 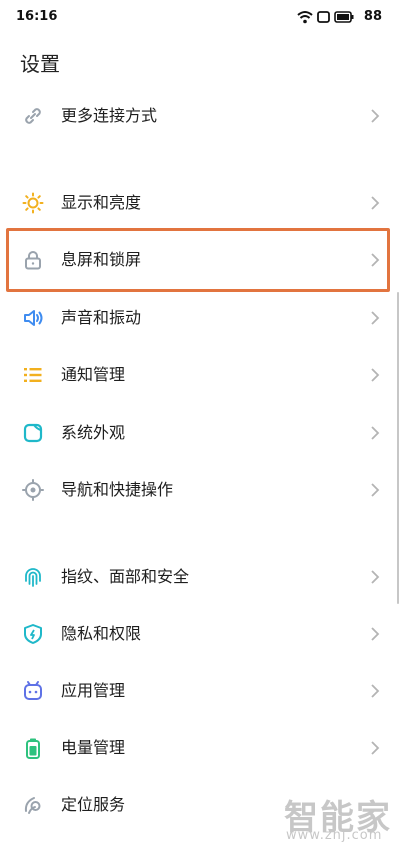 I want to click on settings-item-more-connections: 更多连接方式, so click(x=200, y=116).